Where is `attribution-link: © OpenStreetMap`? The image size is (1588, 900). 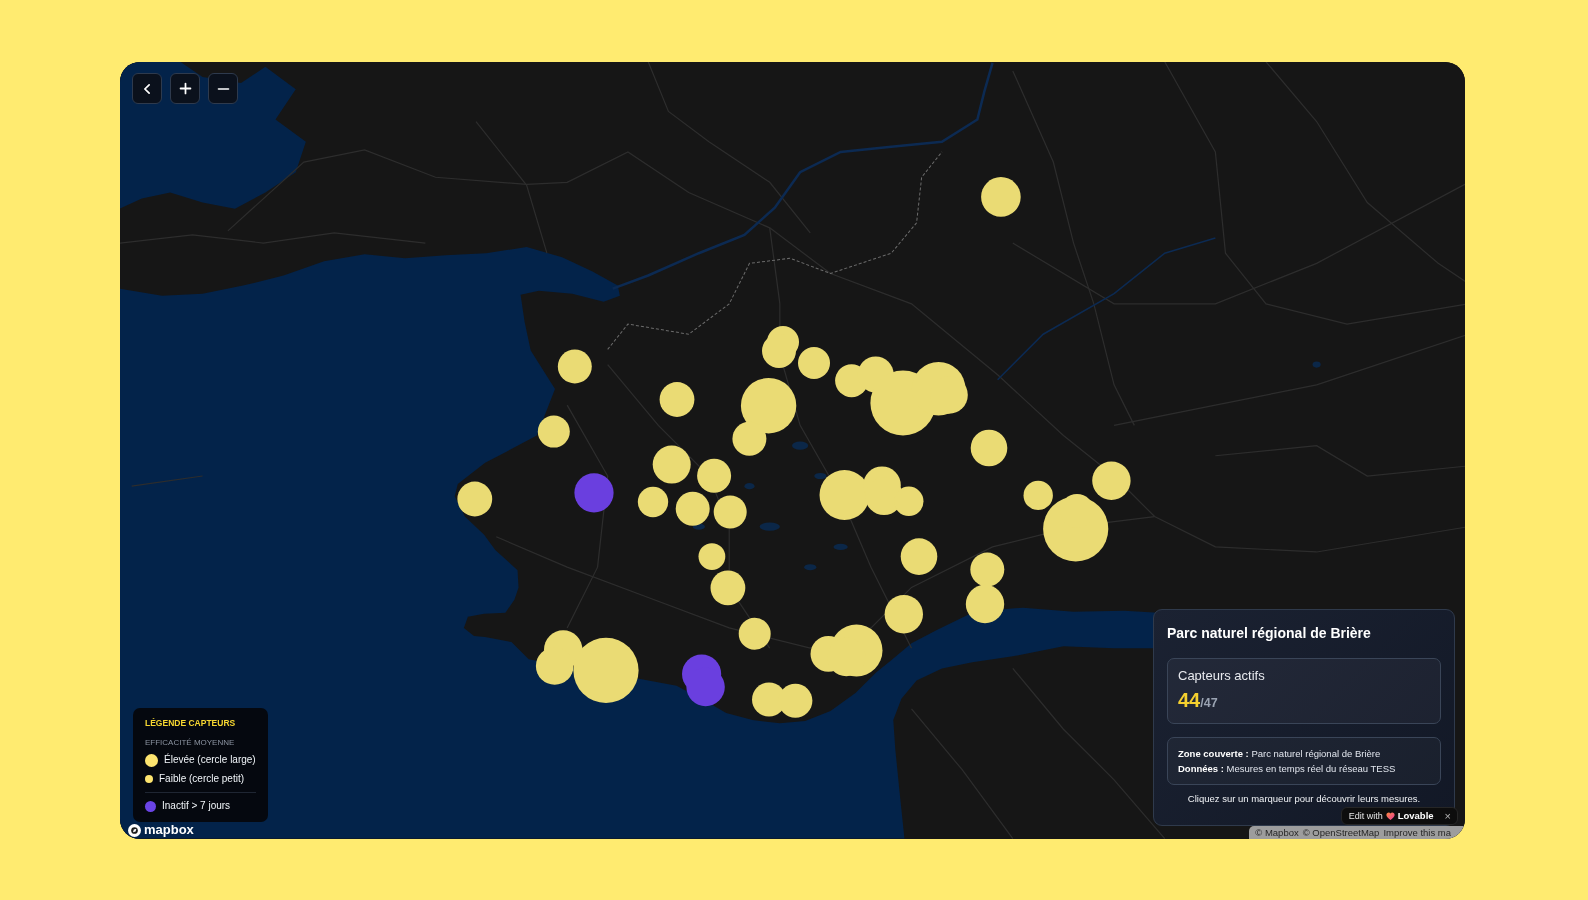 attribution-link: © OpenStreetMap is located at coordinates (1341, 832).